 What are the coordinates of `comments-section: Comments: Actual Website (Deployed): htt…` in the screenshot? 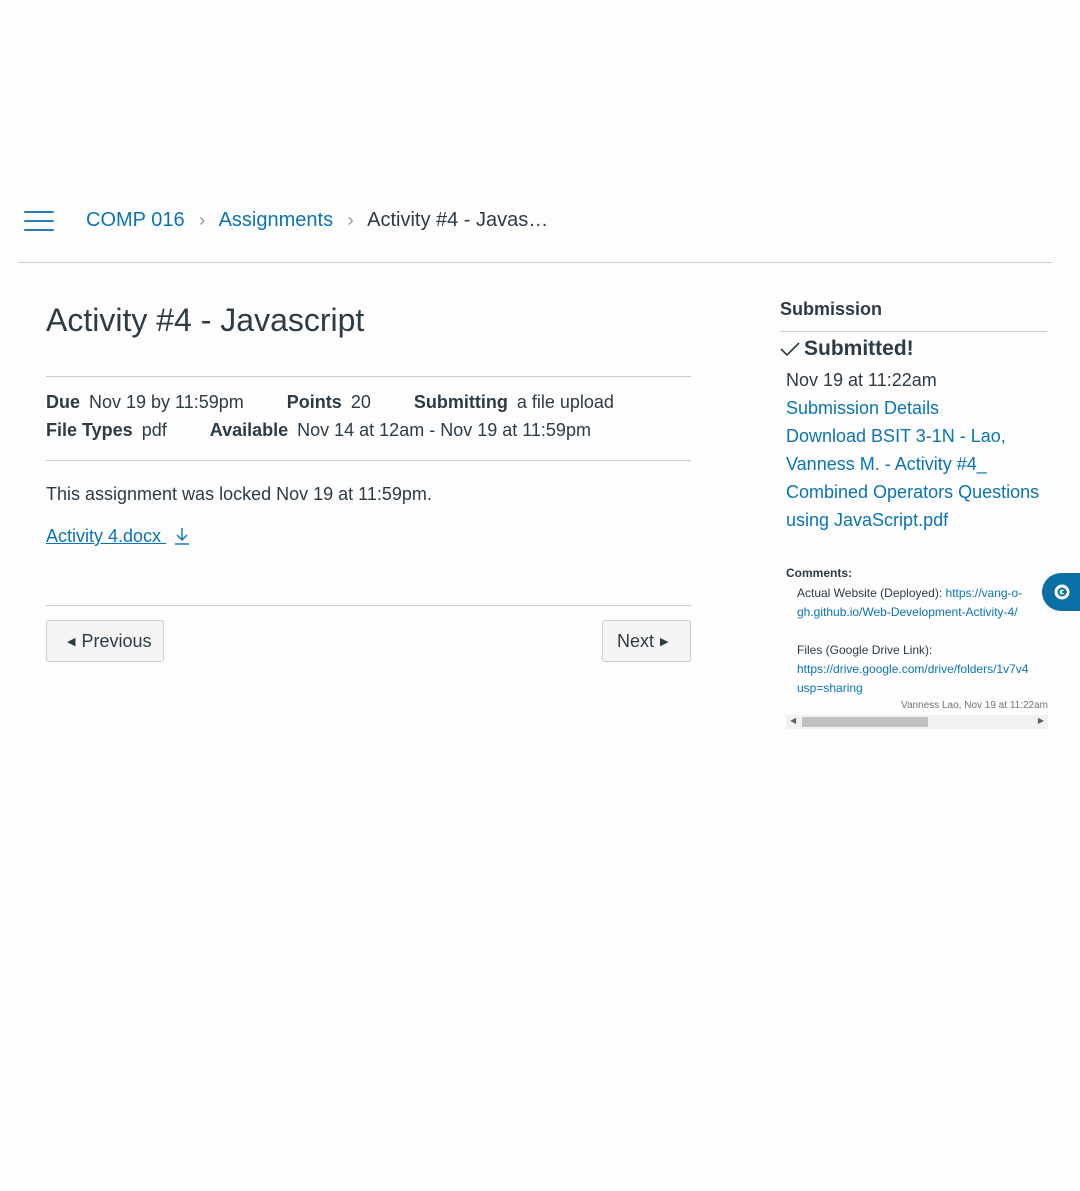 It's located at (917, 638).